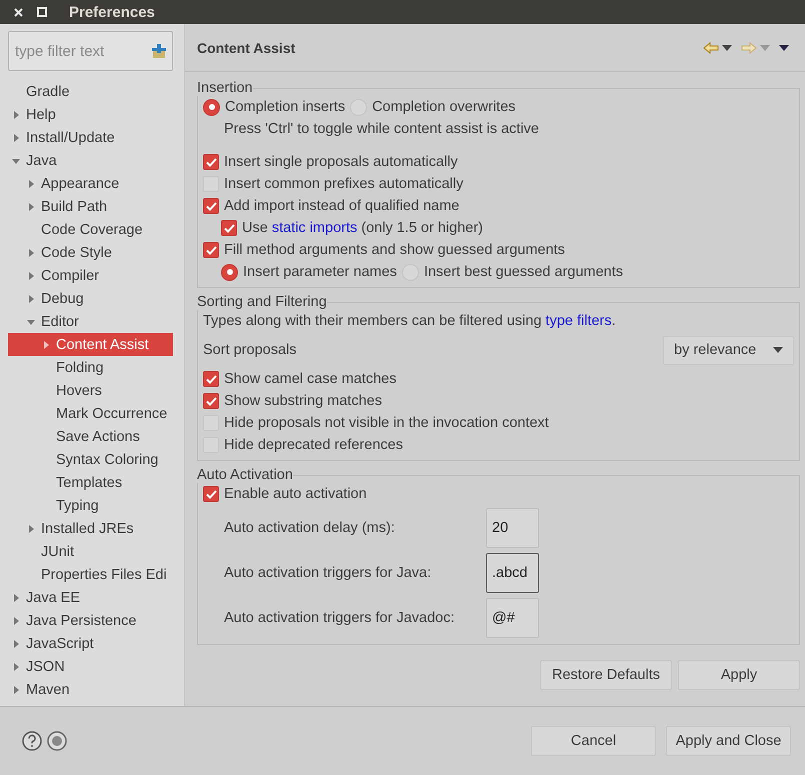  What do you see at coordinates (728, 741) in the screenshot?
I see `apply-and-close-button: Apply and Close` at bounding box center [728, 741].